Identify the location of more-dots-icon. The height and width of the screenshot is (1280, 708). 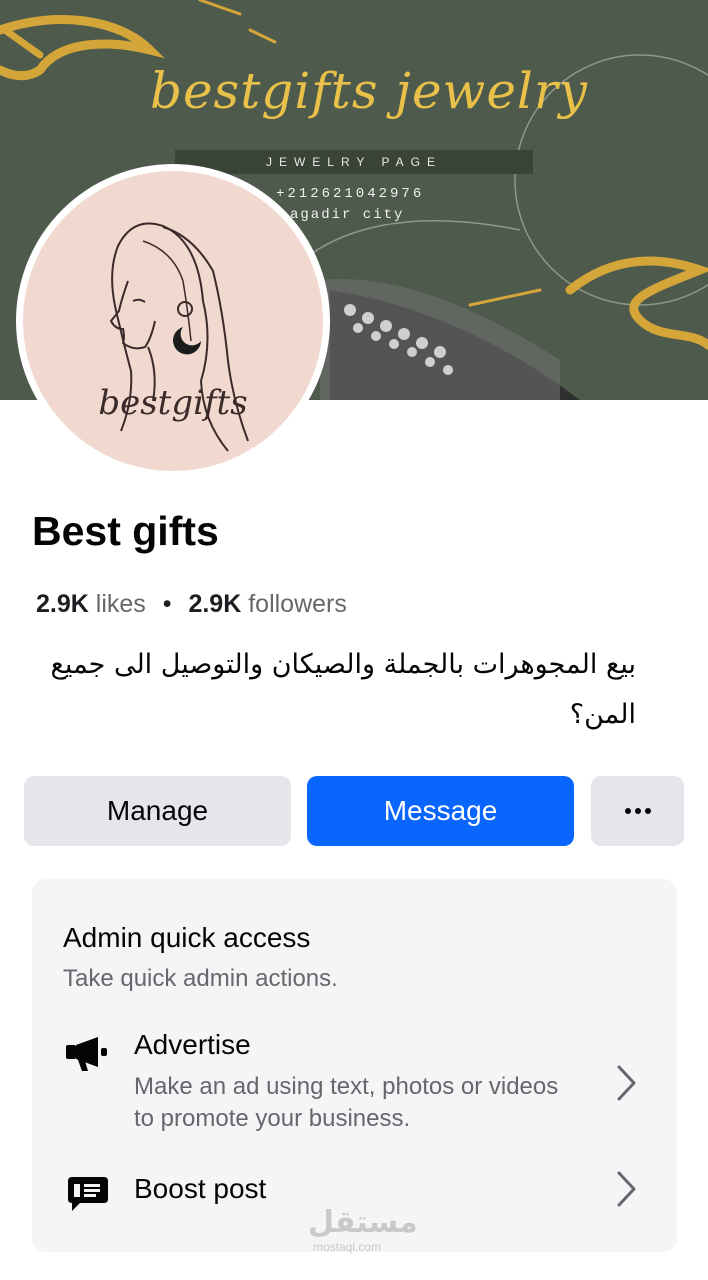
(637, 811).